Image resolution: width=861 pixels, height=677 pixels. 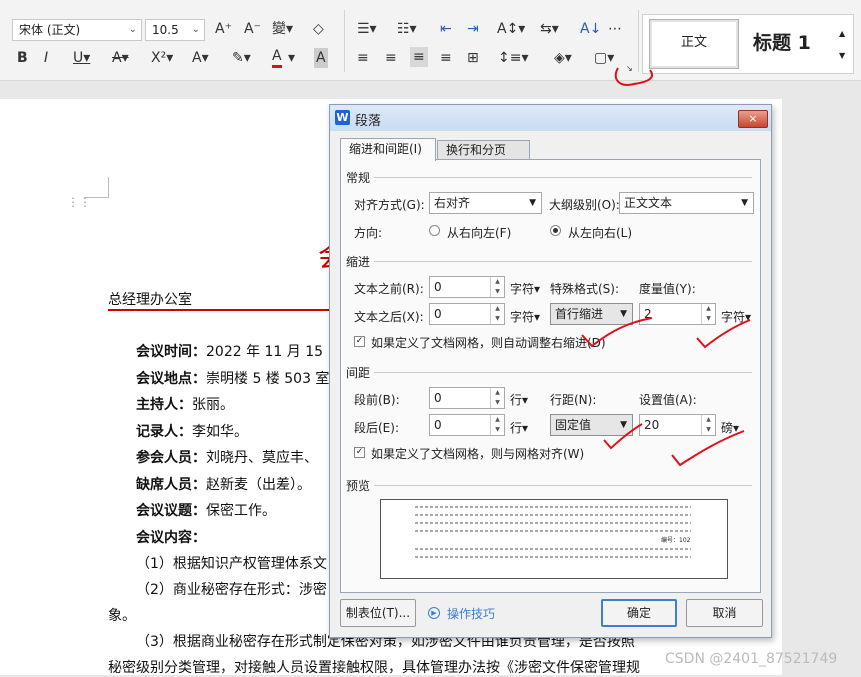 I want to click on annotation-check-line-spacing, so click(x=623, y=436).